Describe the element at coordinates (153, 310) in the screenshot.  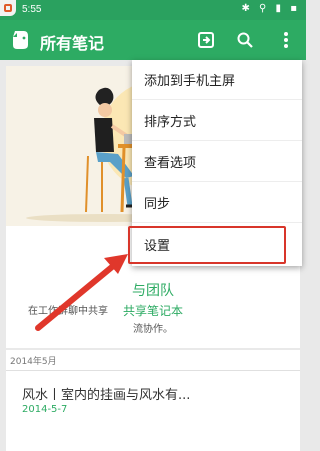
I see `shared-notebook-link: 共享笔记本` at that location.